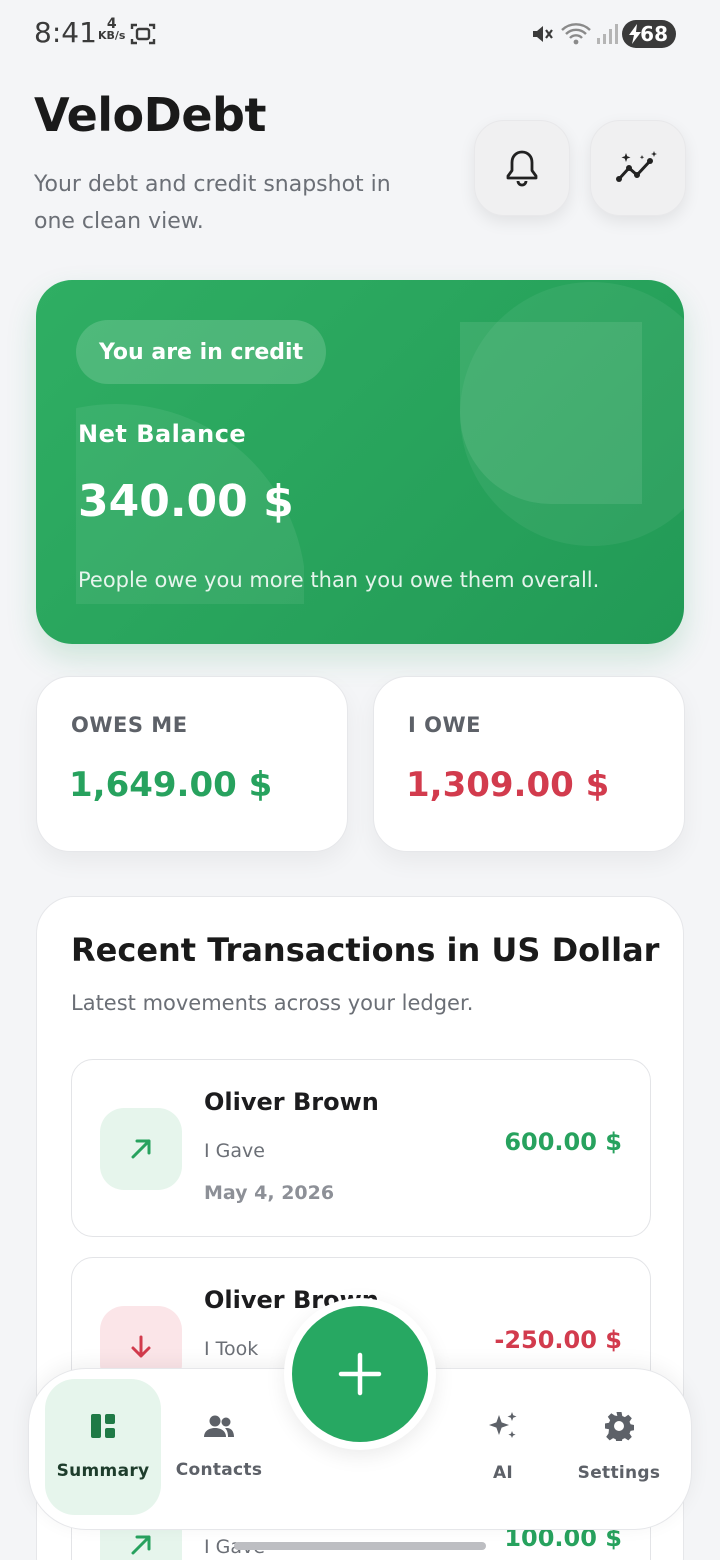 This screenshot has width=720, height=1560. What do you see at coordinates (361, 1148) in the screenshot?
I see `transaction-item: Oliver Brown I Gave May 4, 2026 600.00 $` at bounding box center [361, 1148].